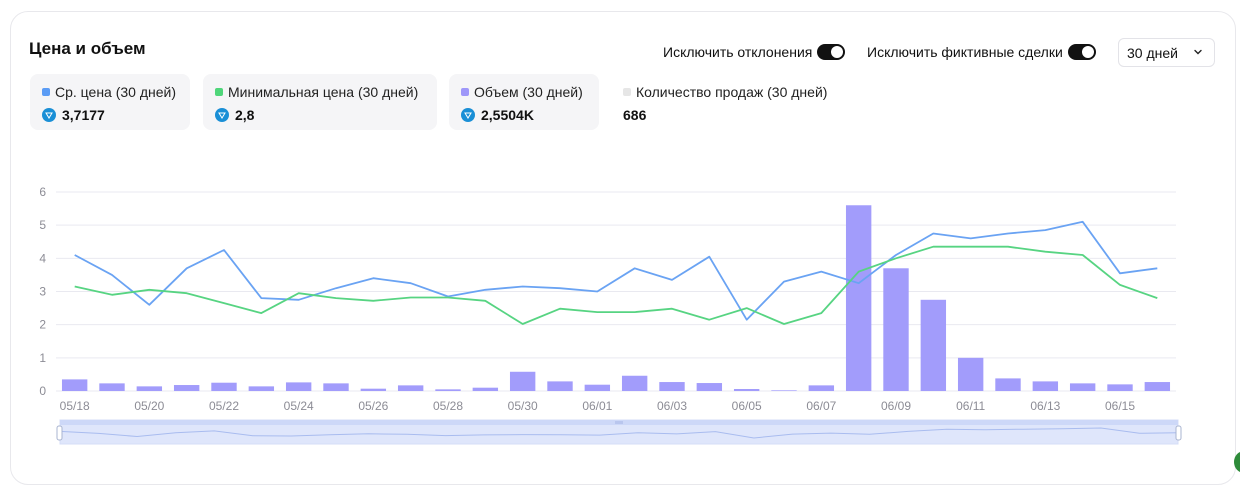  What do you see at coordinates (747, 406) in the screenshot?
I see `x-tick-label: 06/05` at bounding box center [747, 406].